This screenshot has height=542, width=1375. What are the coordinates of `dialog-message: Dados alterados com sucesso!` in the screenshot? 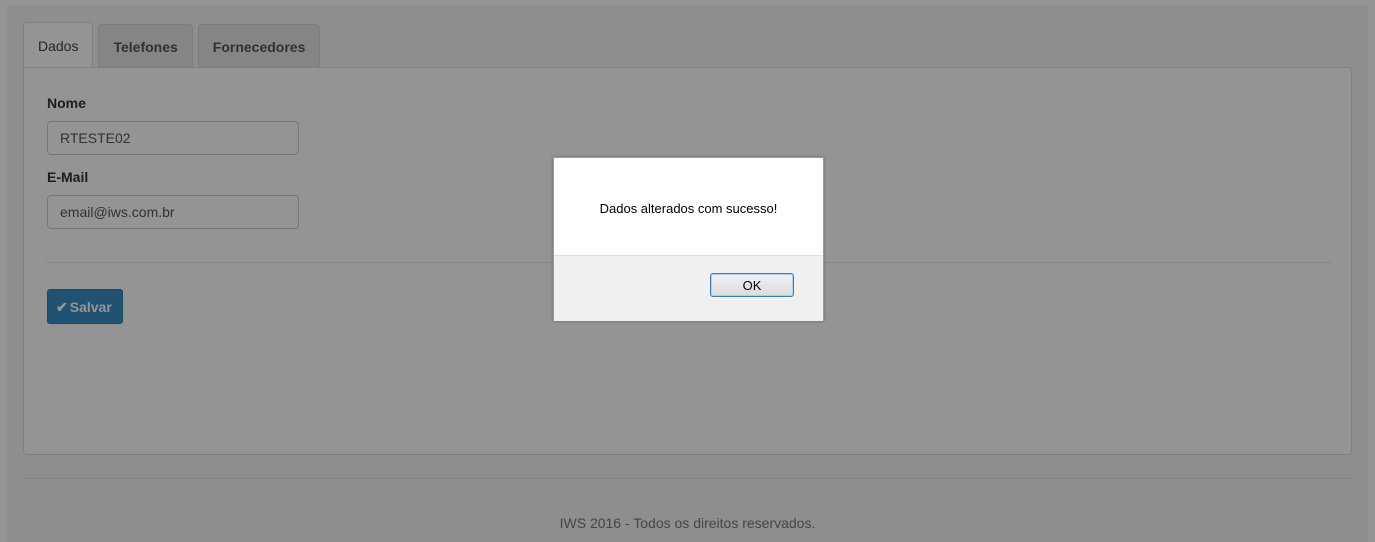 It's located at (688, 208).